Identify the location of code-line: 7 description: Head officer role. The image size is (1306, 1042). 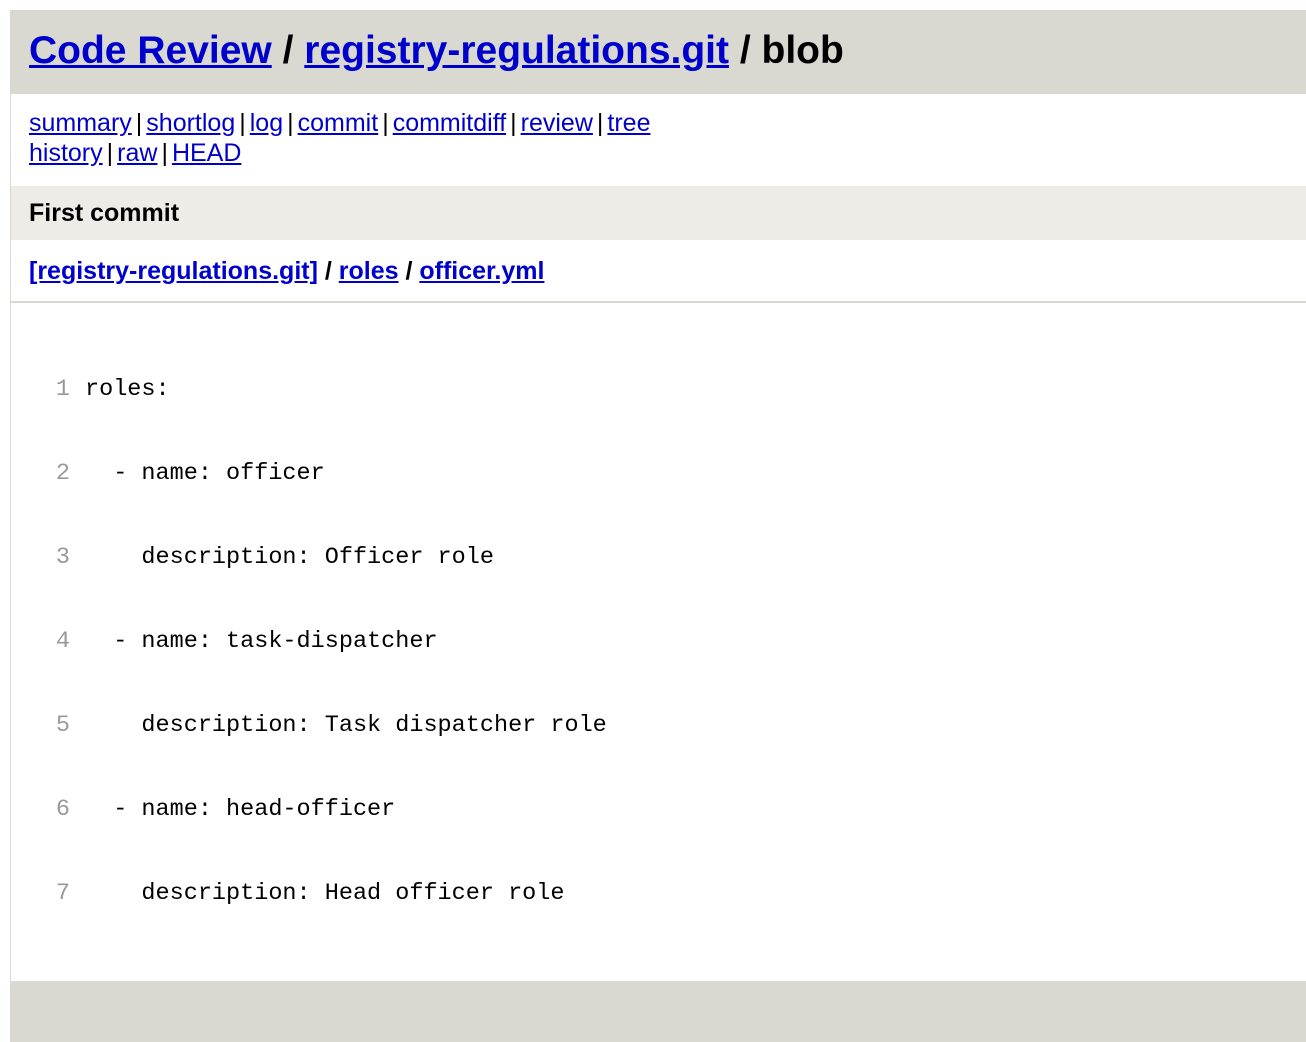
(658, 894).